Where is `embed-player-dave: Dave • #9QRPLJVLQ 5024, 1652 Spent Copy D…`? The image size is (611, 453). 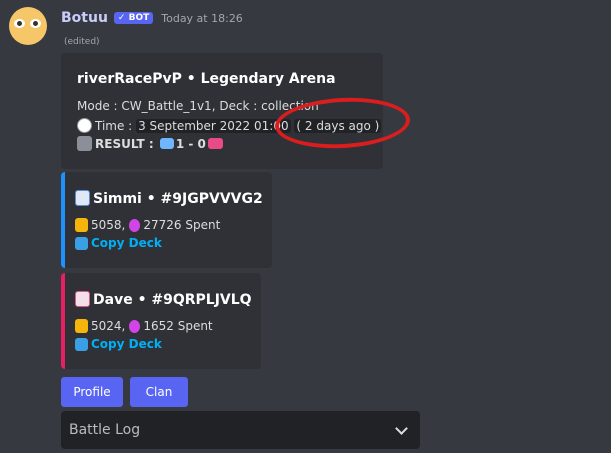
embed-player-dave: Dave • #9QRPLJVLQ 5024, 1652 Spent Copy D… is located at coordinates (161, 321).